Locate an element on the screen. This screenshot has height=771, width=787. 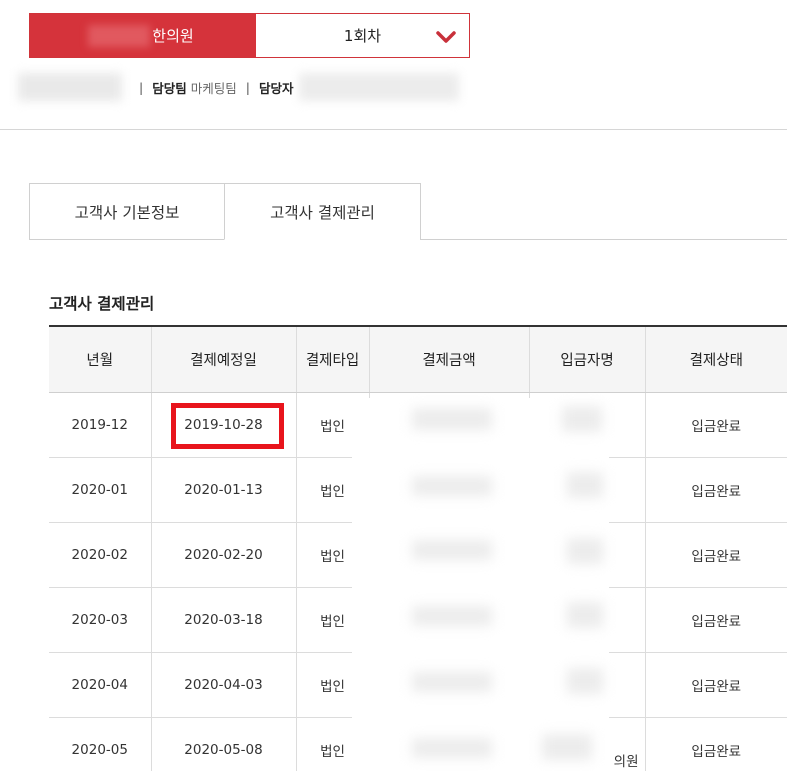
redacted-manager-name is located at coordinates (379, 87).